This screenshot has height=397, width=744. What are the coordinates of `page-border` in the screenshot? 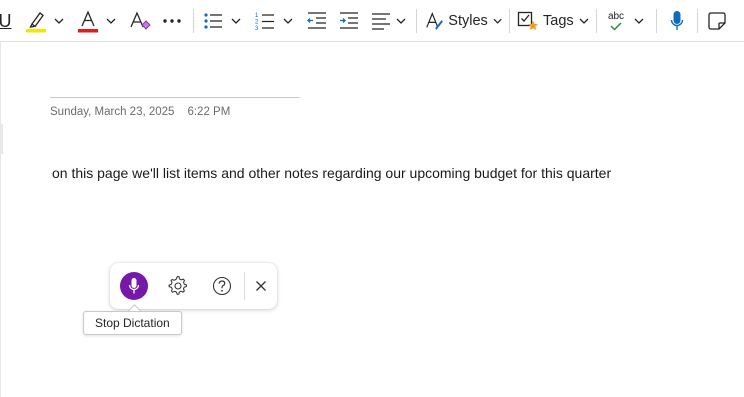 It's located at (0, 219).